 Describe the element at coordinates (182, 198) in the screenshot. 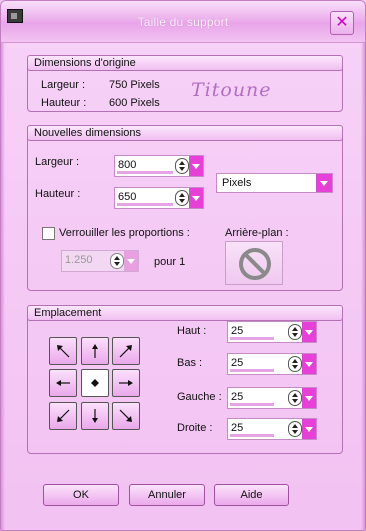

I see `height-spin-arrows-icon` at that location.